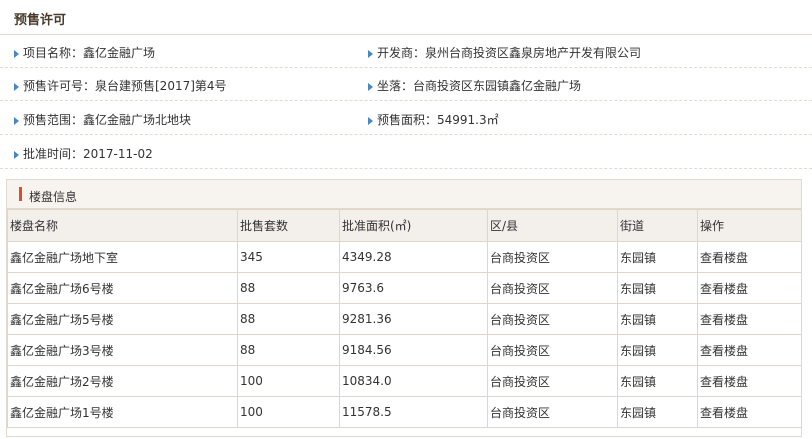 The width and height of the screenshot is (812, 439). I want to click on cell-units: 345, so click(288, 257).